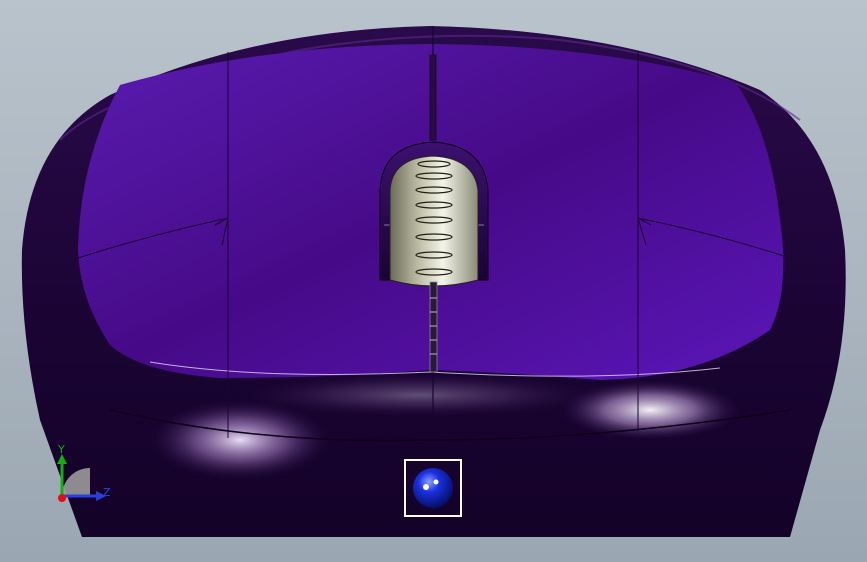  I want to click on z-axis-label: Z, so click(107, 492).